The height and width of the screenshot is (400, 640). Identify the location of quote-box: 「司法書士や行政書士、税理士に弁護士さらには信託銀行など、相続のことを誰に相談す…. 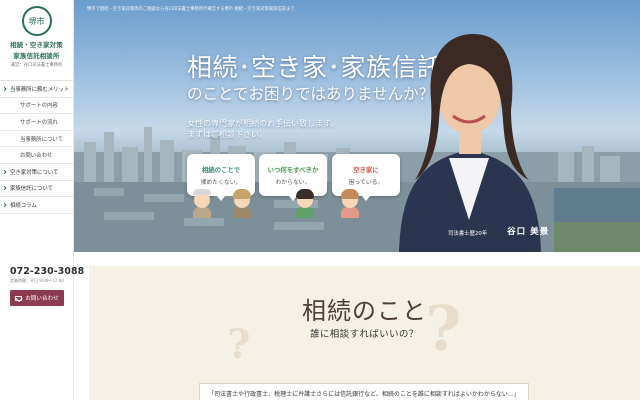
(364, 391).